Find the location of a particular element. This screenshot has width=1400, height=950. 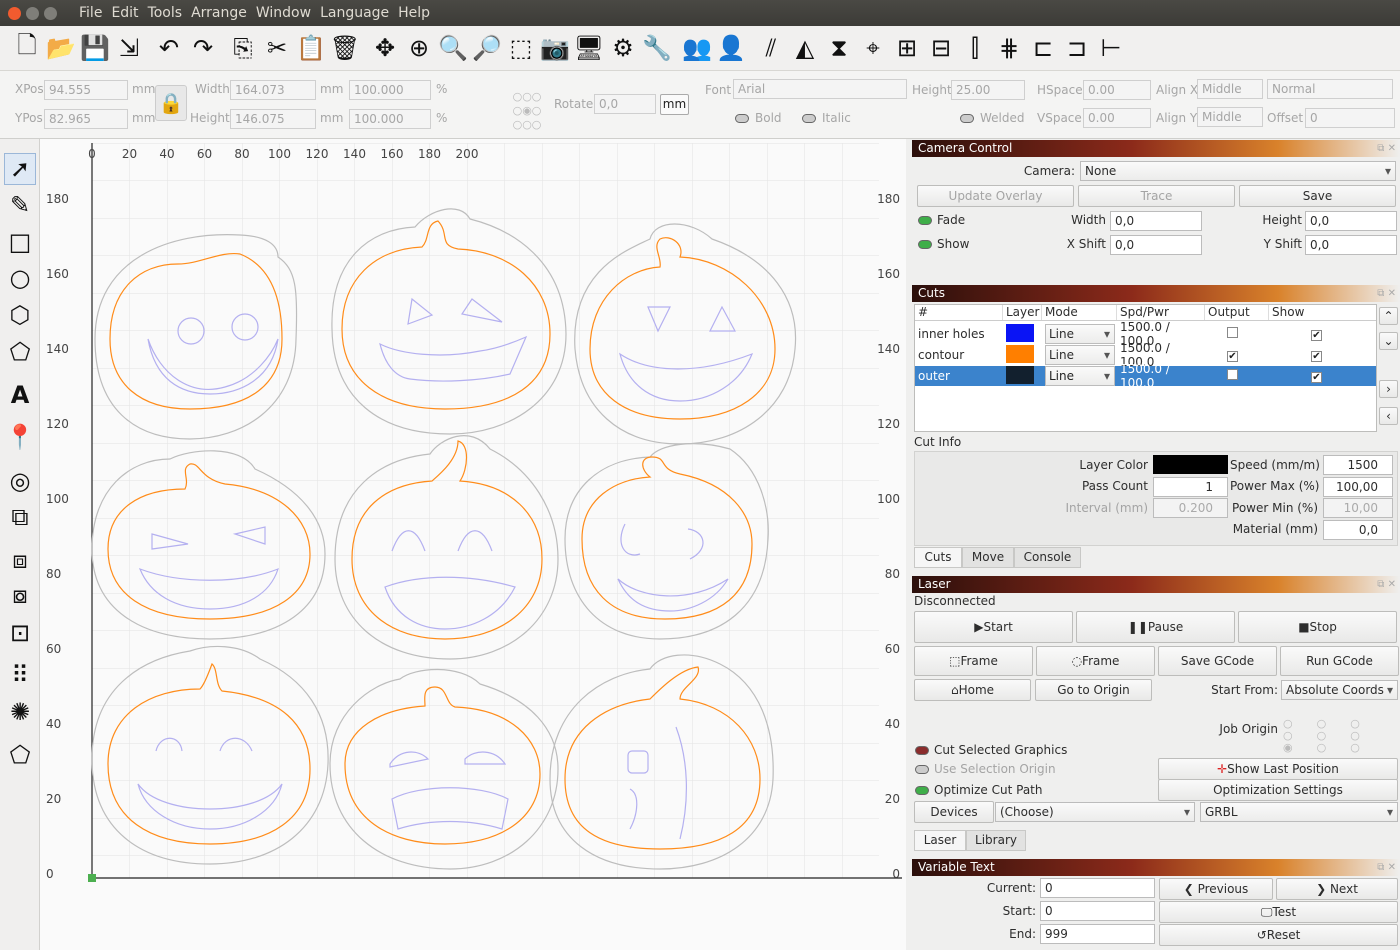

paste-icon: 📋 is located at coordinates (311, 48).